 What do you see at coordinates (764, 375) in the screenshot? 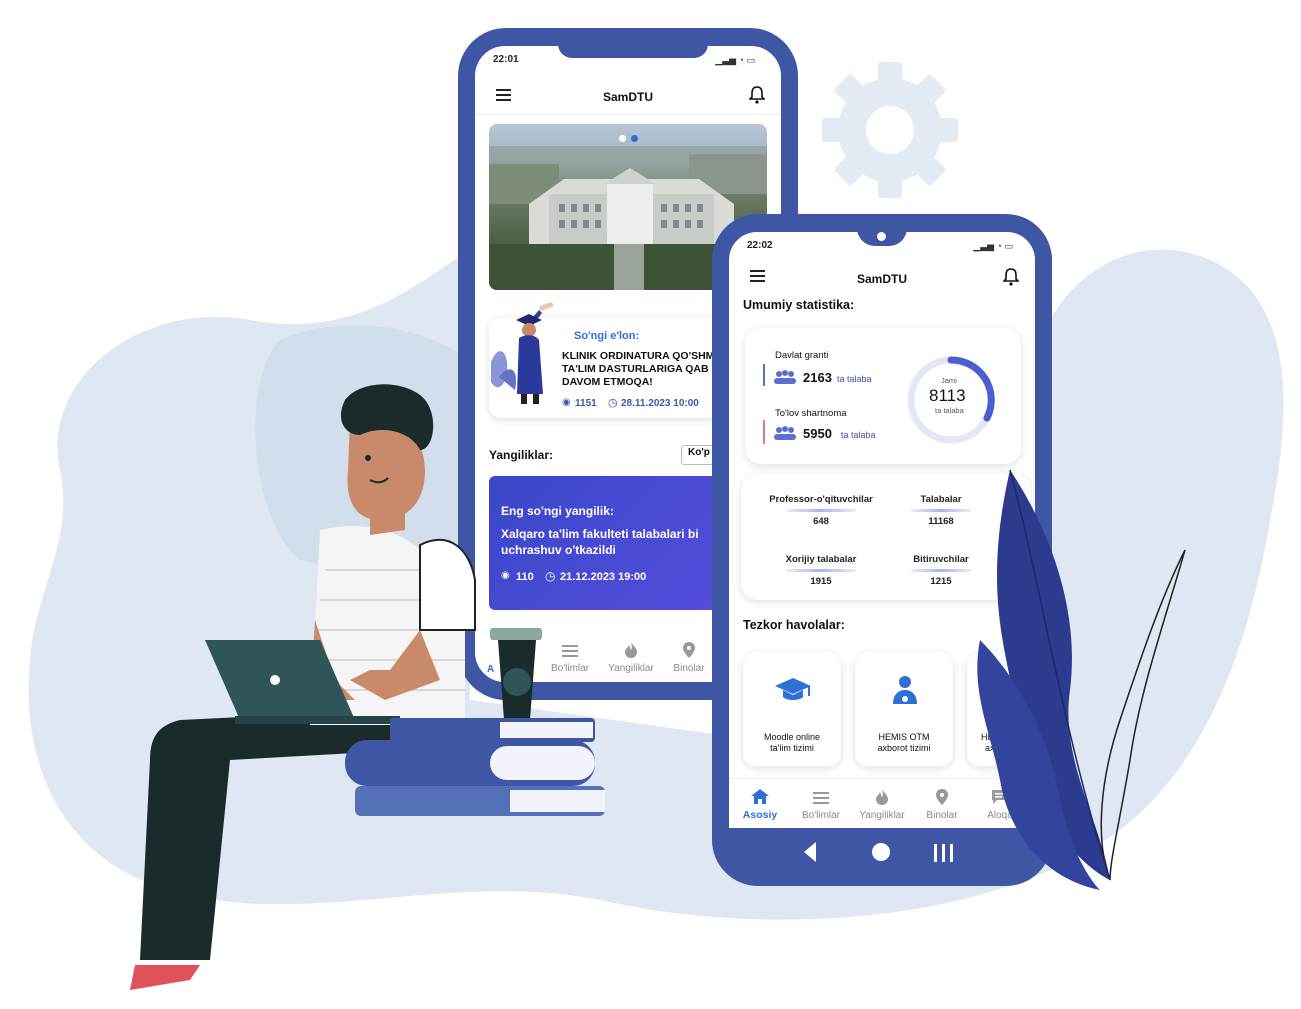
I see `grant-marker` at bounding box center [764, 375].